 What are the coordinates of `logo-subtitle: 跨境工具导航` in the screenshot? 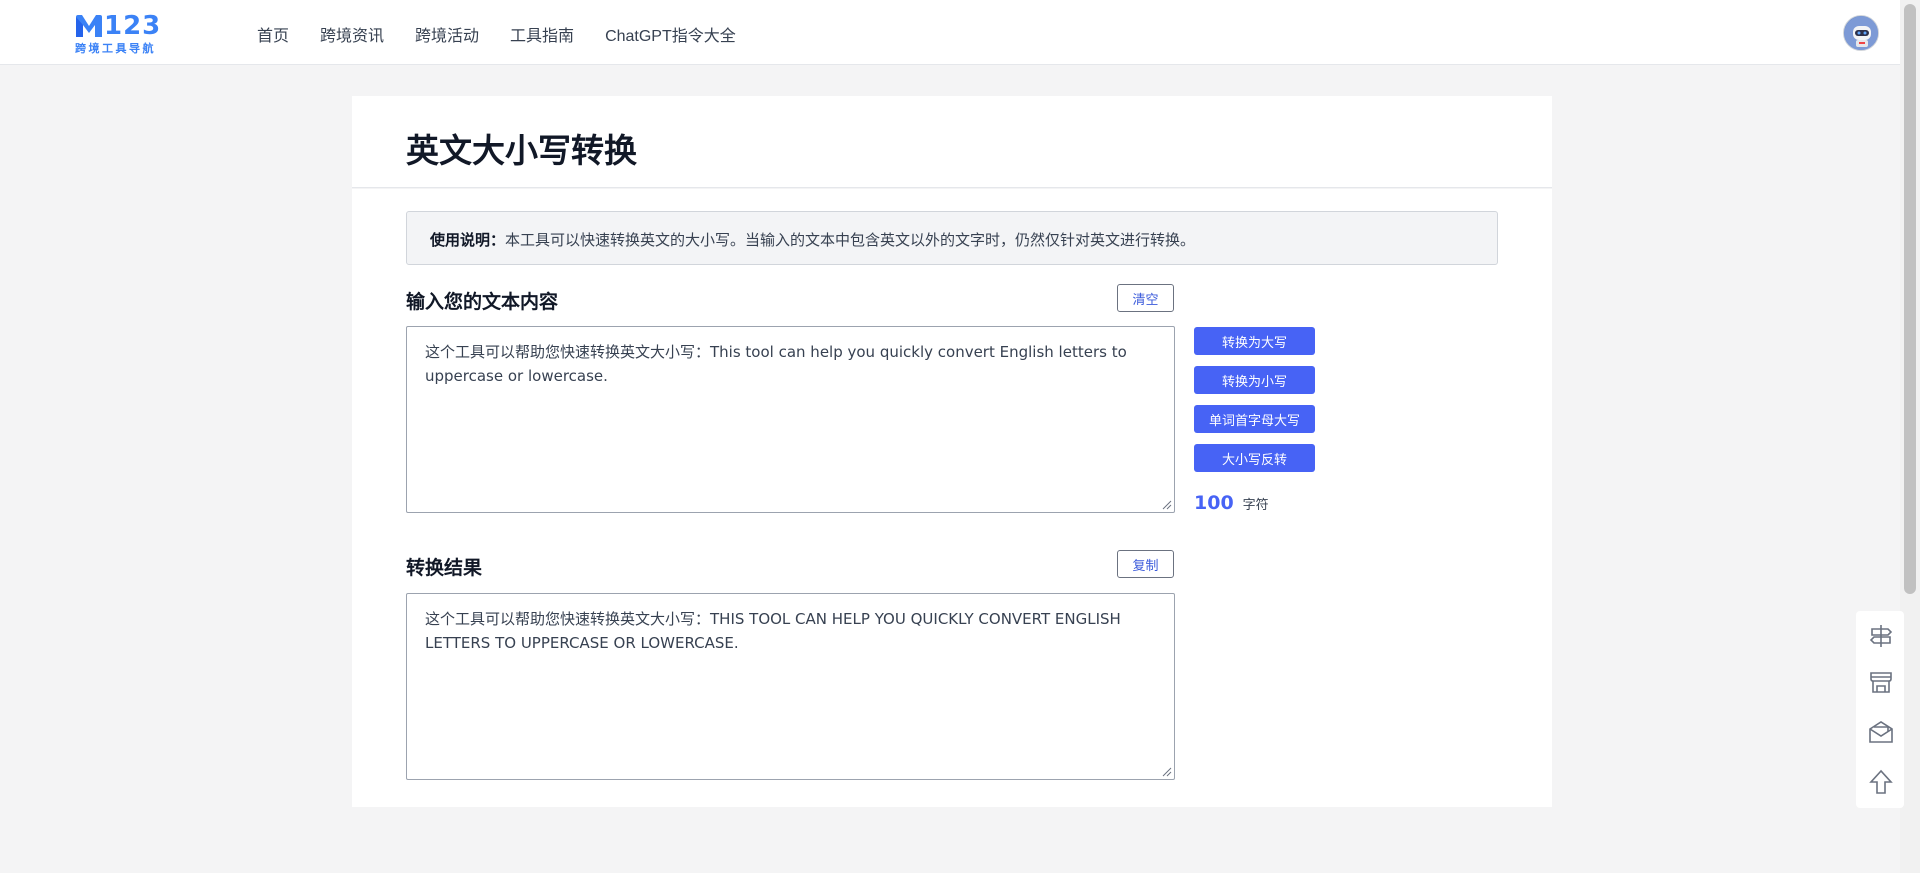 It's located at (115, 48).